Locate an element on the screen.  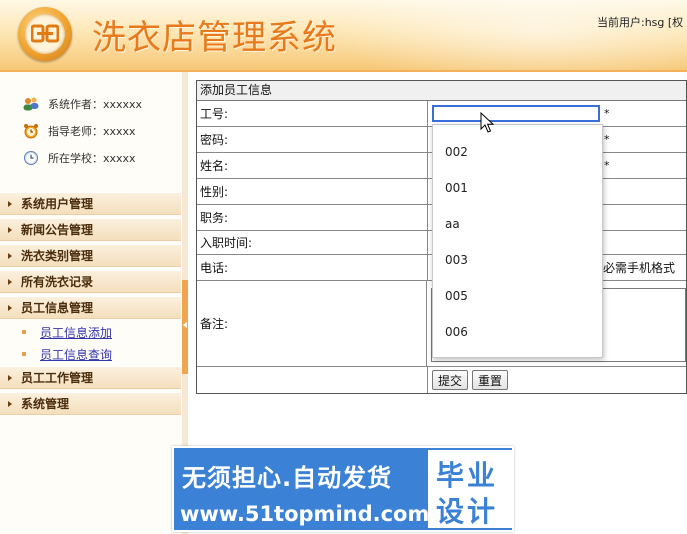
autocomplete-option: 006 is located at coordinates (517, 332).